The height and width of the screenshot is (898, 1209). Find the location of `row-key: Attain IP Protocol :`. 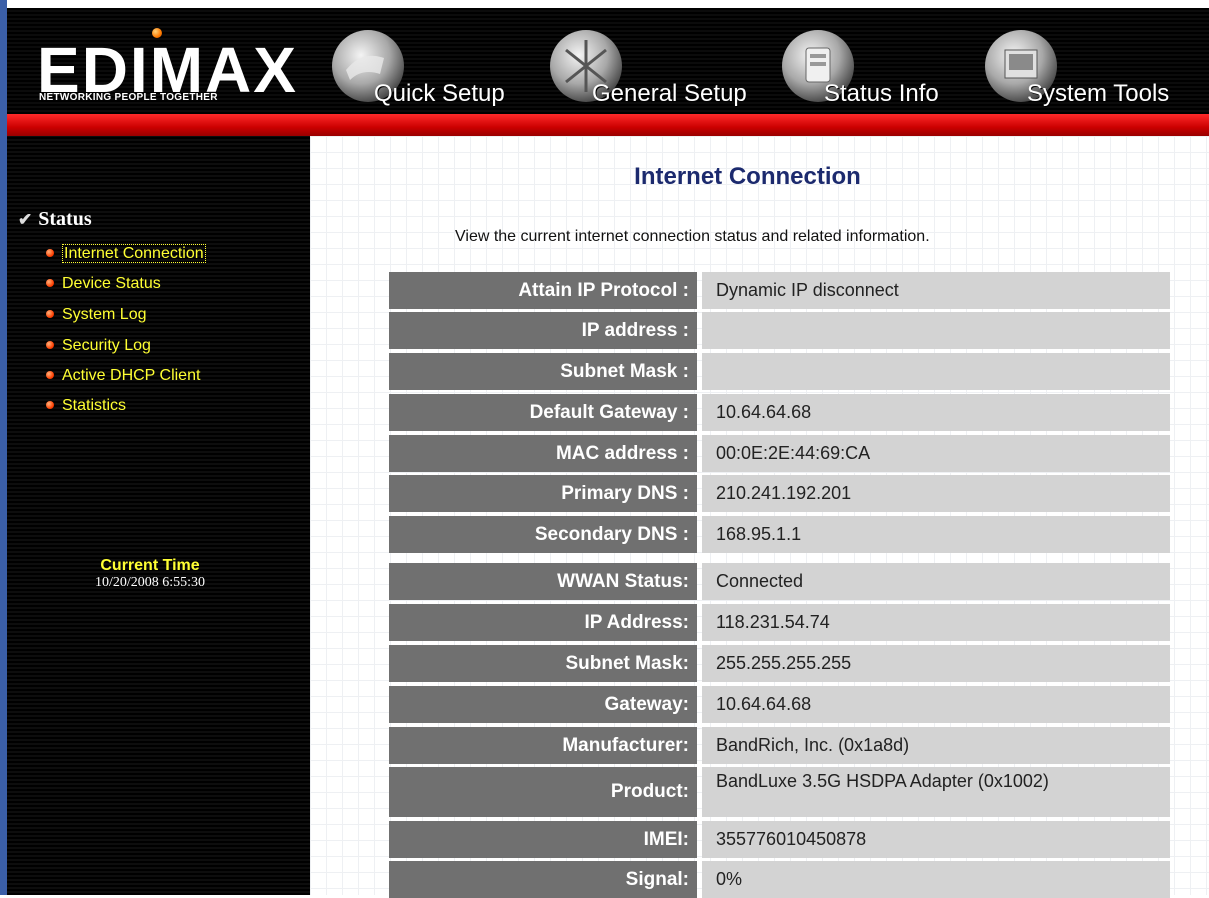

row-key: Attain IP Protocol : is located at coordinates (543, 290).